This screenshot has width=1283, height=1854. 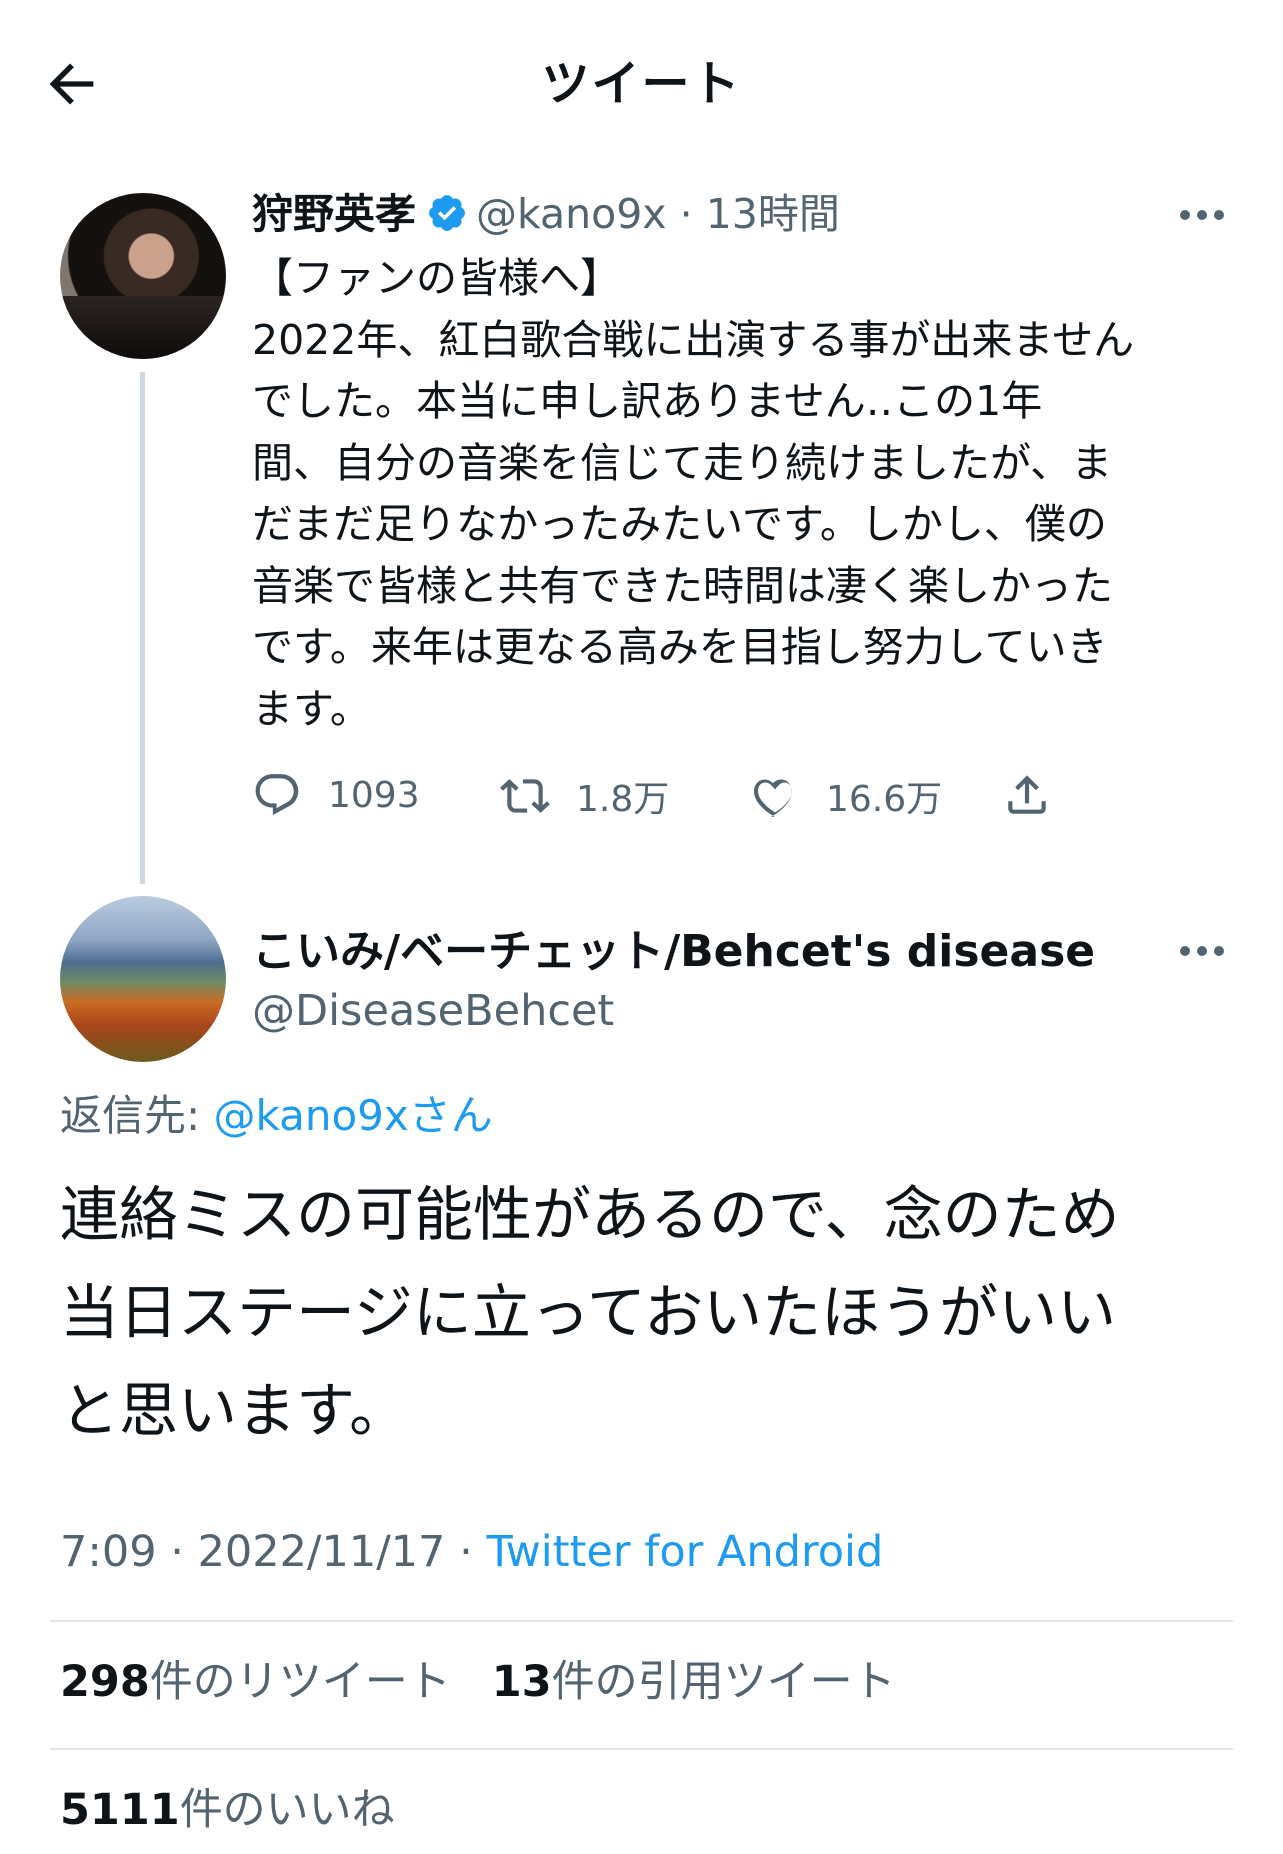 I want to click on like-count: 5111, so click(x=120, y=1810).